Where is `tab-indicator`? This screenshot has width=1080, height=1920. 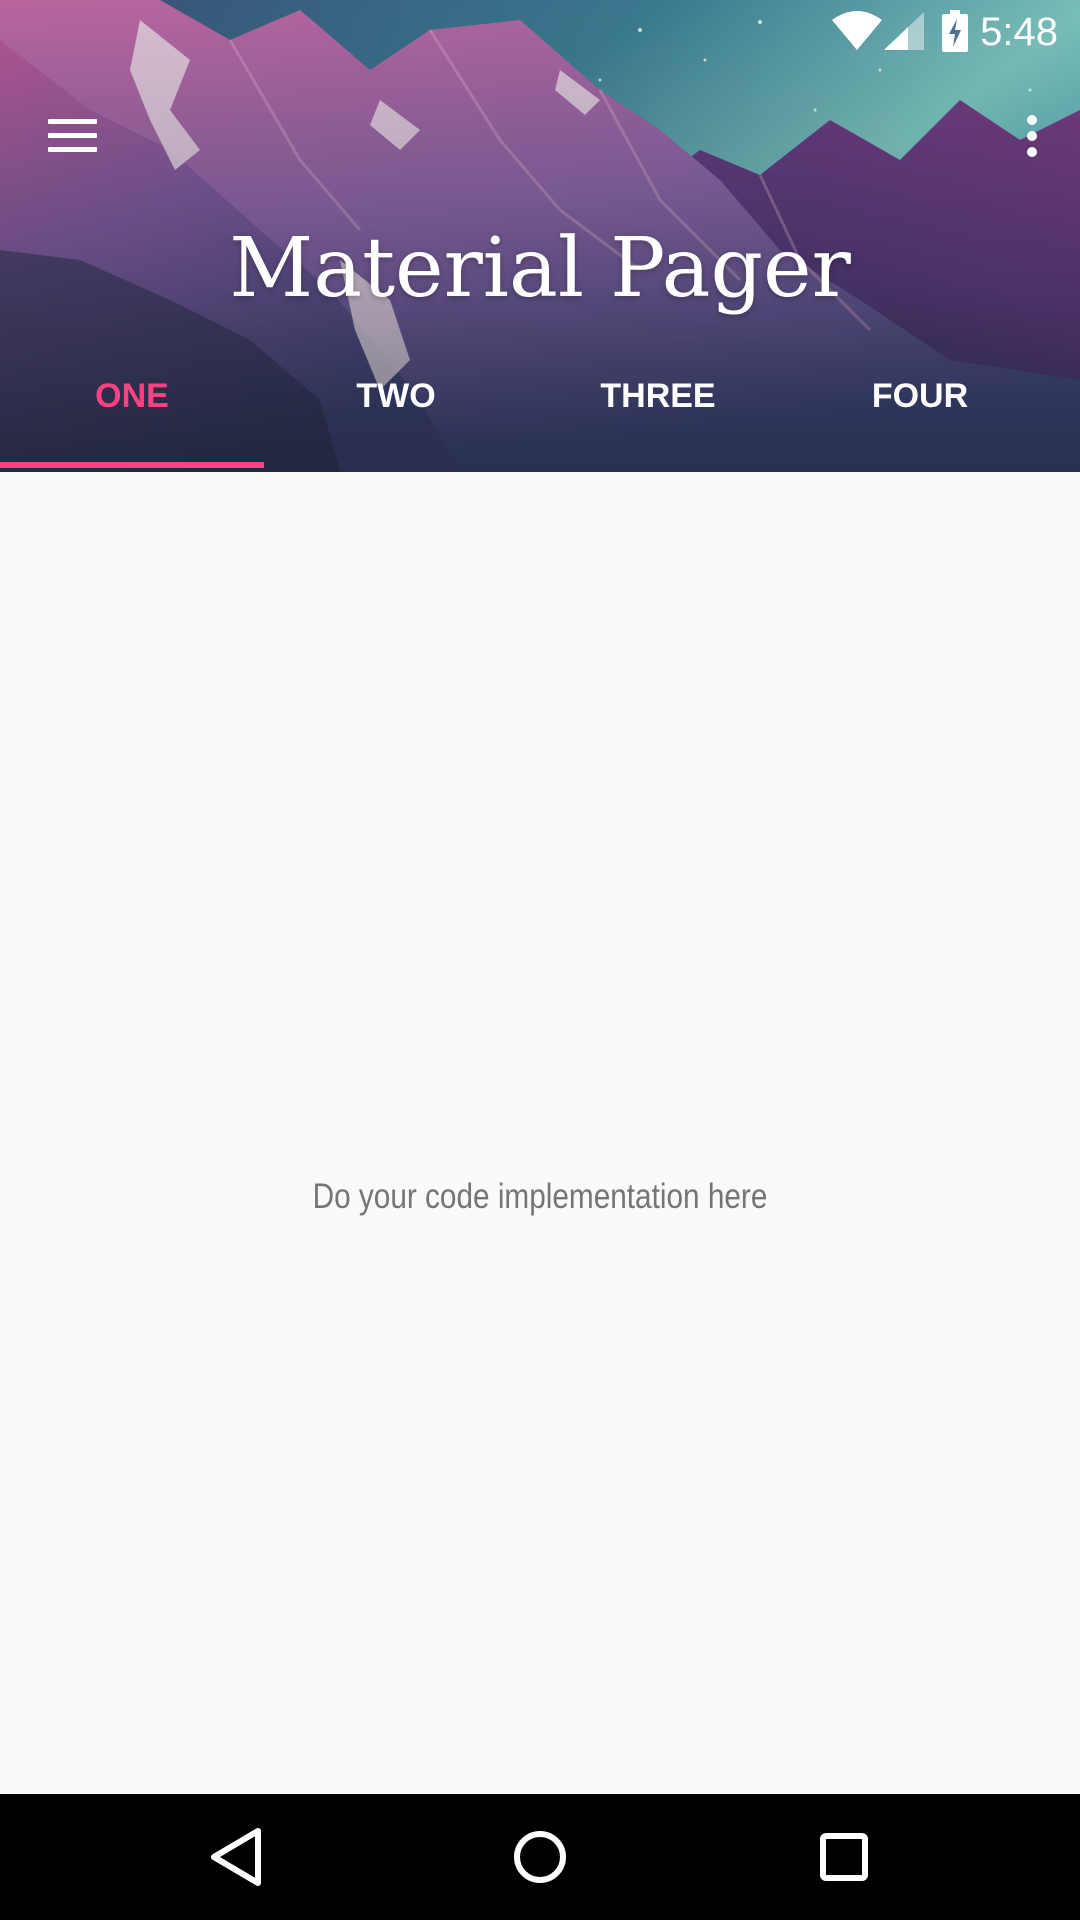
tab-indicator is located at coordinates (132, 465).